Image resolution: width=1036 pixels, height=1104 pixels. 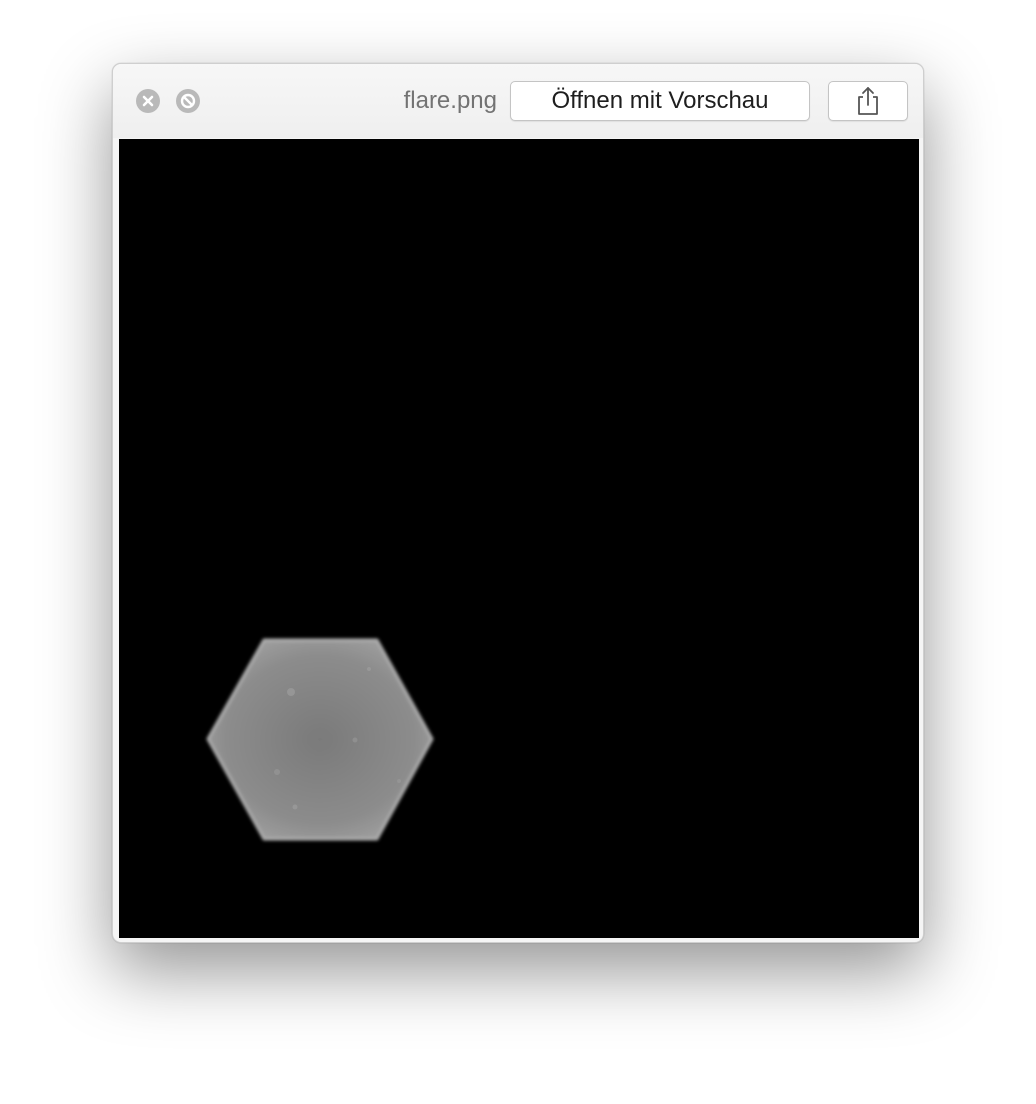 I want to click on fullscreen-icon, so click(x=188, y=101).